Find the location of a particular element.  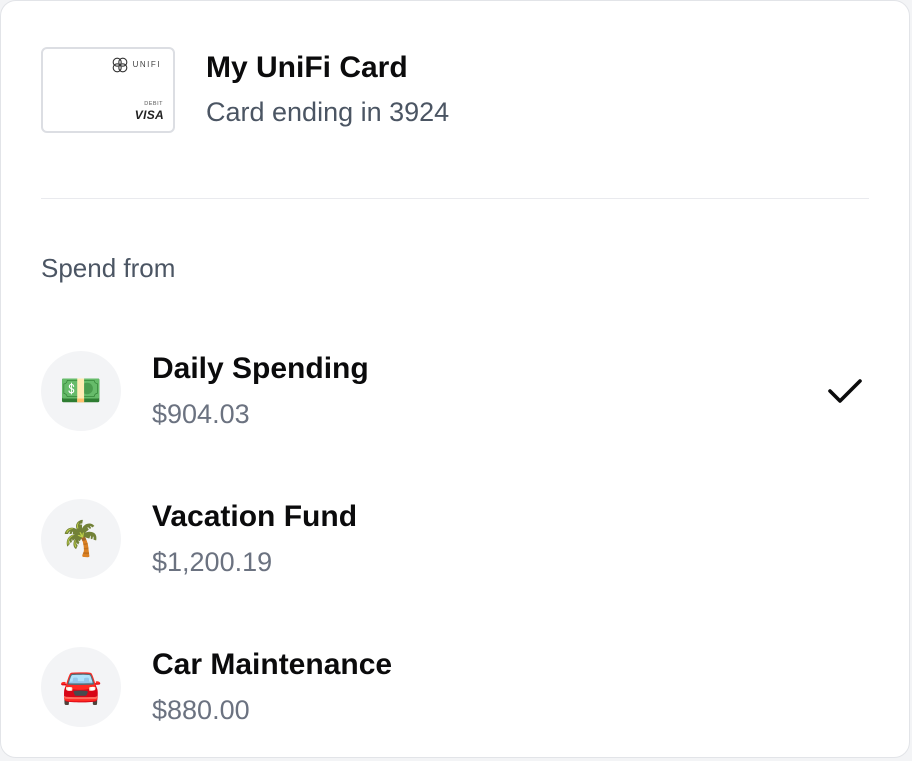

unifi-logo: UNIFI is located at coordinates (136, 65).